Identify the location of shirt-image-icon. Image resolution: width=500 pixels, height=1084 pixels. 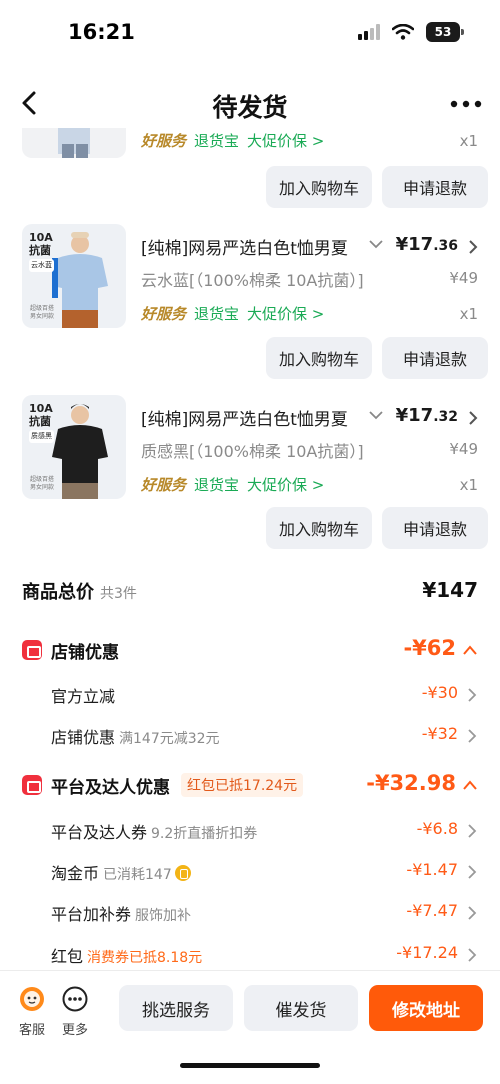
(74, 143).